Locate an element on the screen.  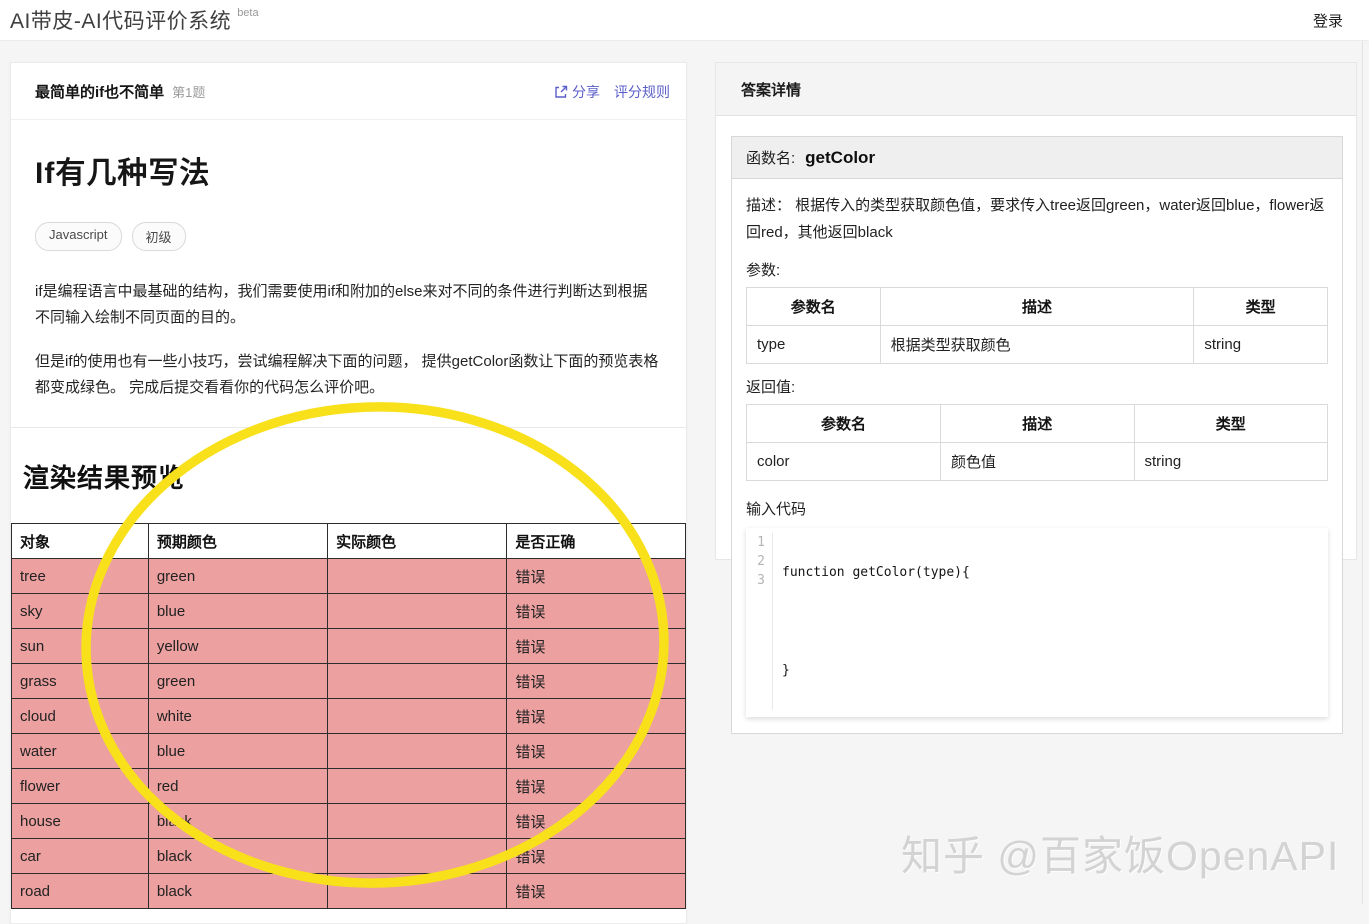
cell-object: cloud is located at coordinates (80, 716).